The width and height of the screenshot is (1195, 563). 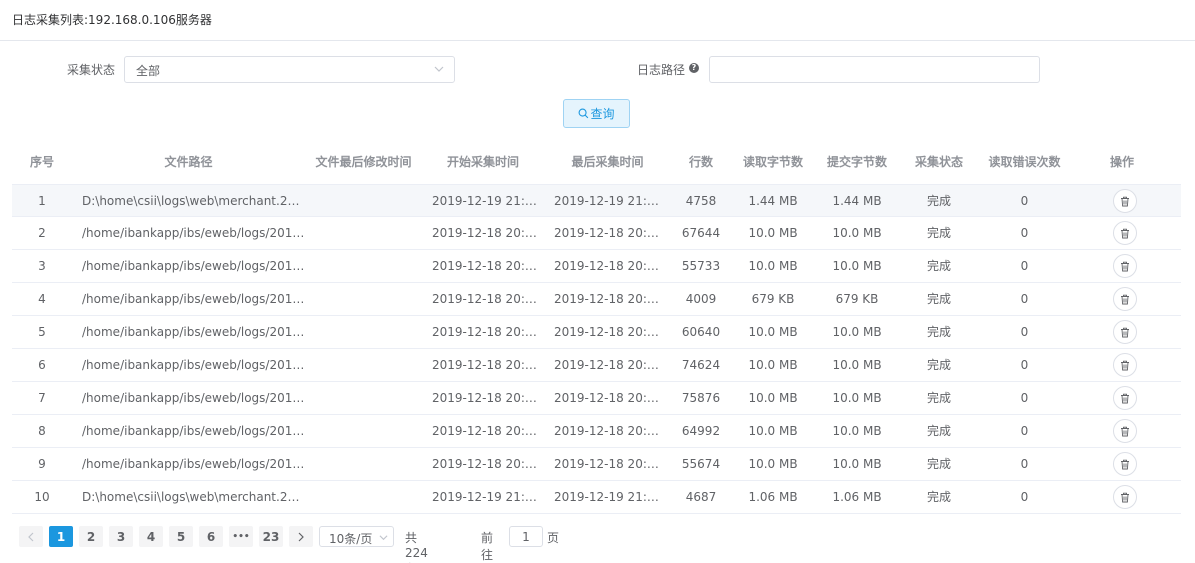 I want to click on page-button-5: 5, so click(x=181, y=536).